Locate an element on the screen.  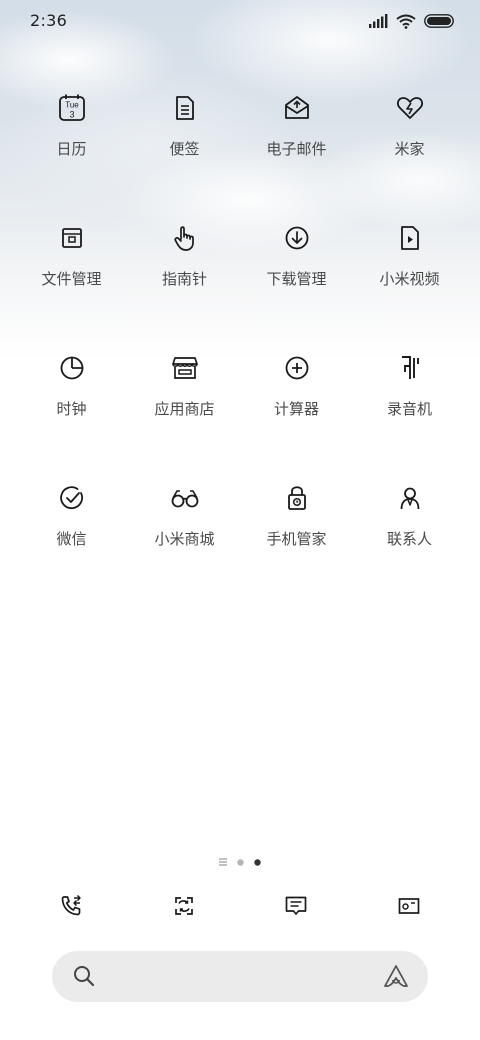
dock-messages is located at coordinates (296, 906).